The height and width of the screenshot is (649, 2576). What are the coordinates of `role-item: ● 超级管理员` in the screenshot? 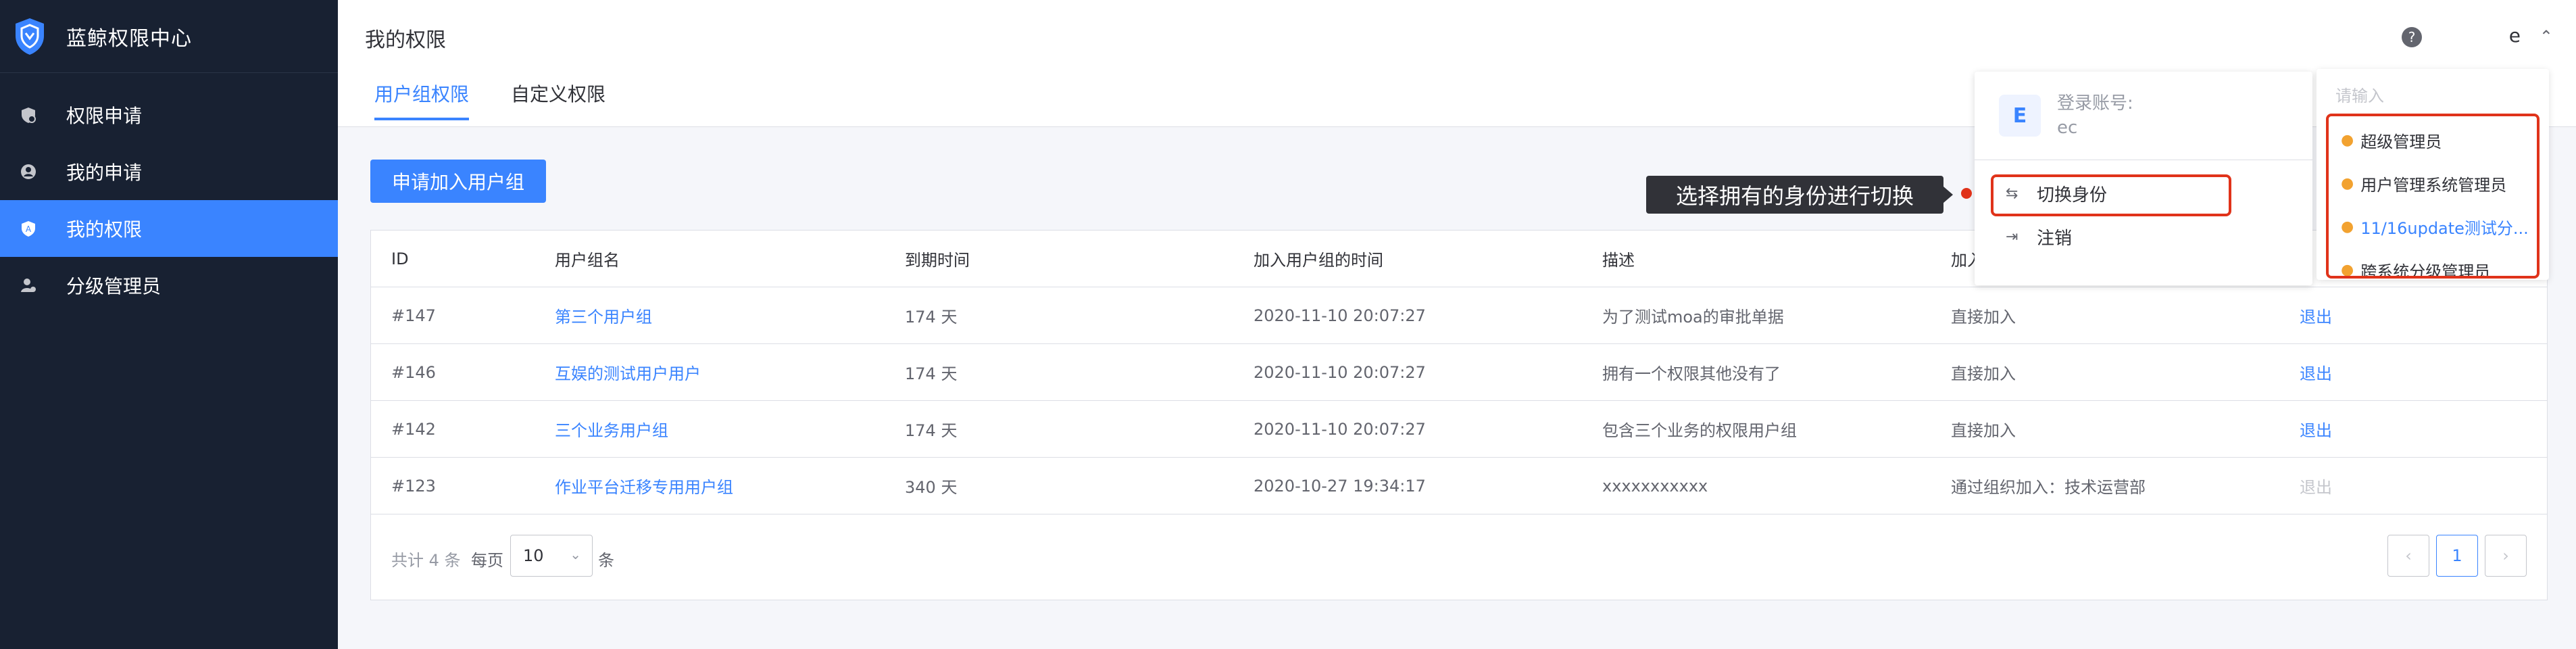 It's located at (2392, 140).